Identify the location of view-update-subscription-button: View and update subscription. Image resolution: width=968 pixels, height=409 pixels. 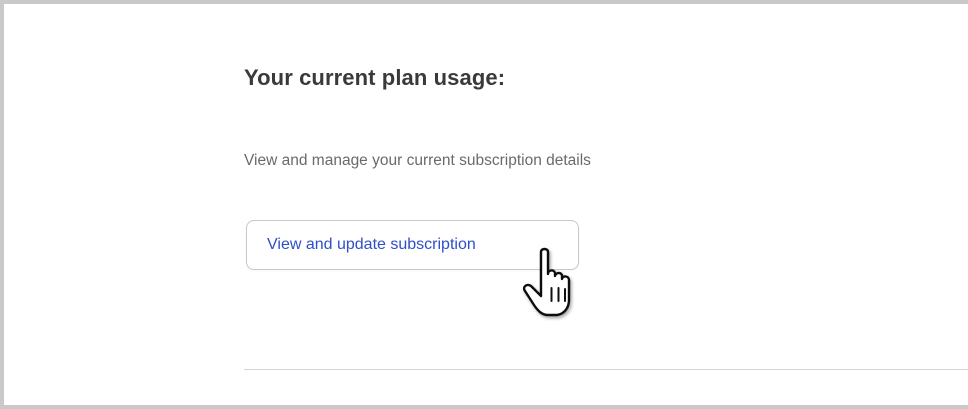
(412, 245).